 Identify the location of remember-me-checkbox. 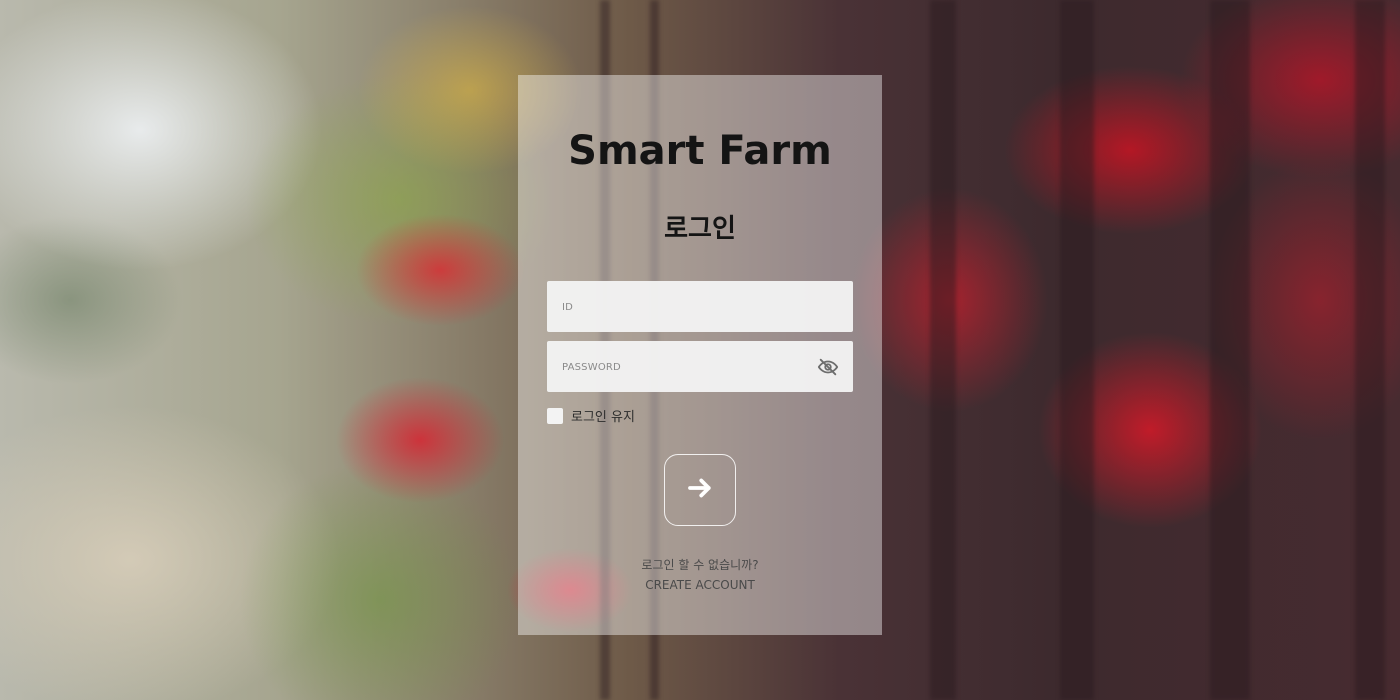
(555, 415).